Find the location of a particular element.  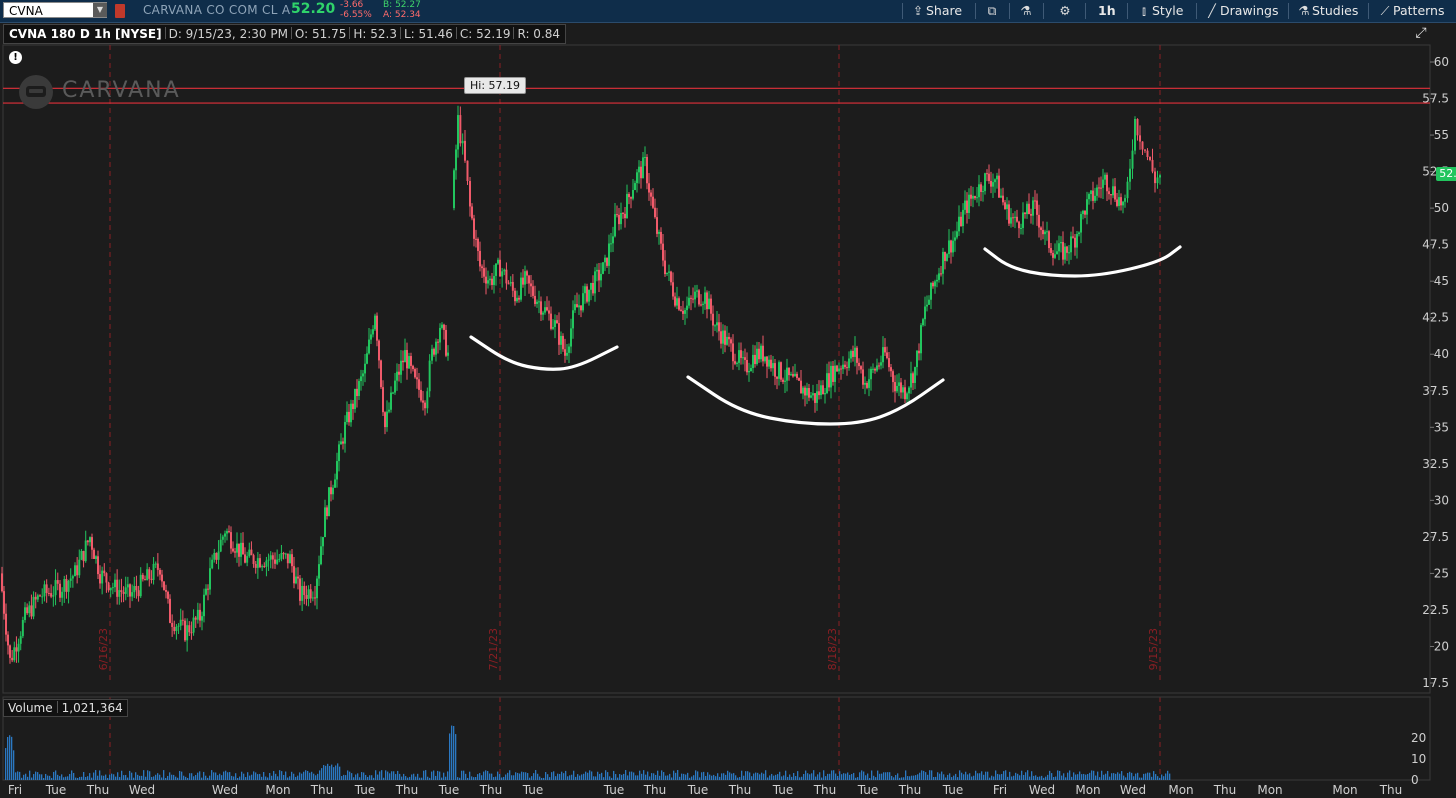

x-tick-label: Mon is located at coordinates (1269, 790).